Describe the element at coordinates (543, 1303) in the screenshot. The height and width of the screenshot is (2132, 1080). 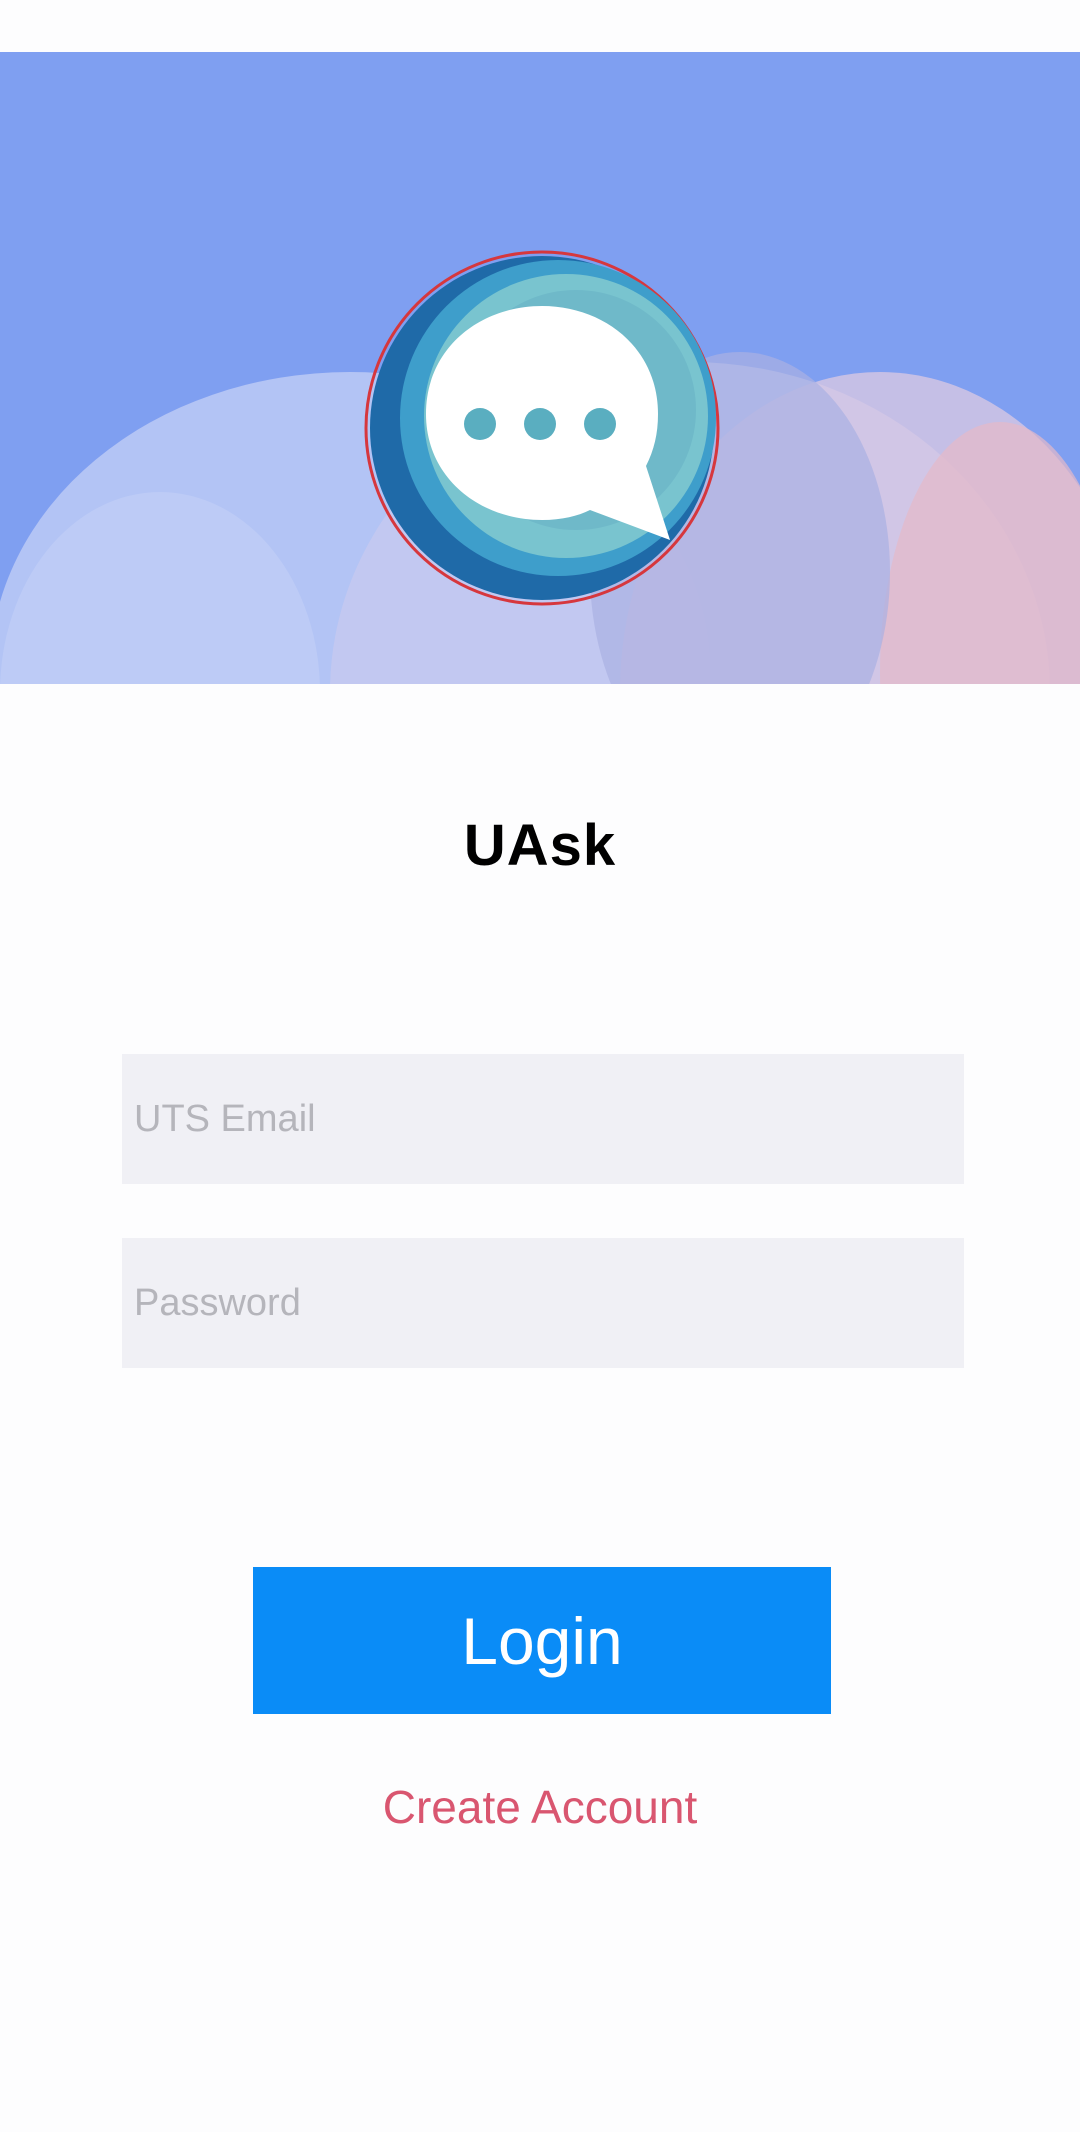
I see `password-field` at that location.